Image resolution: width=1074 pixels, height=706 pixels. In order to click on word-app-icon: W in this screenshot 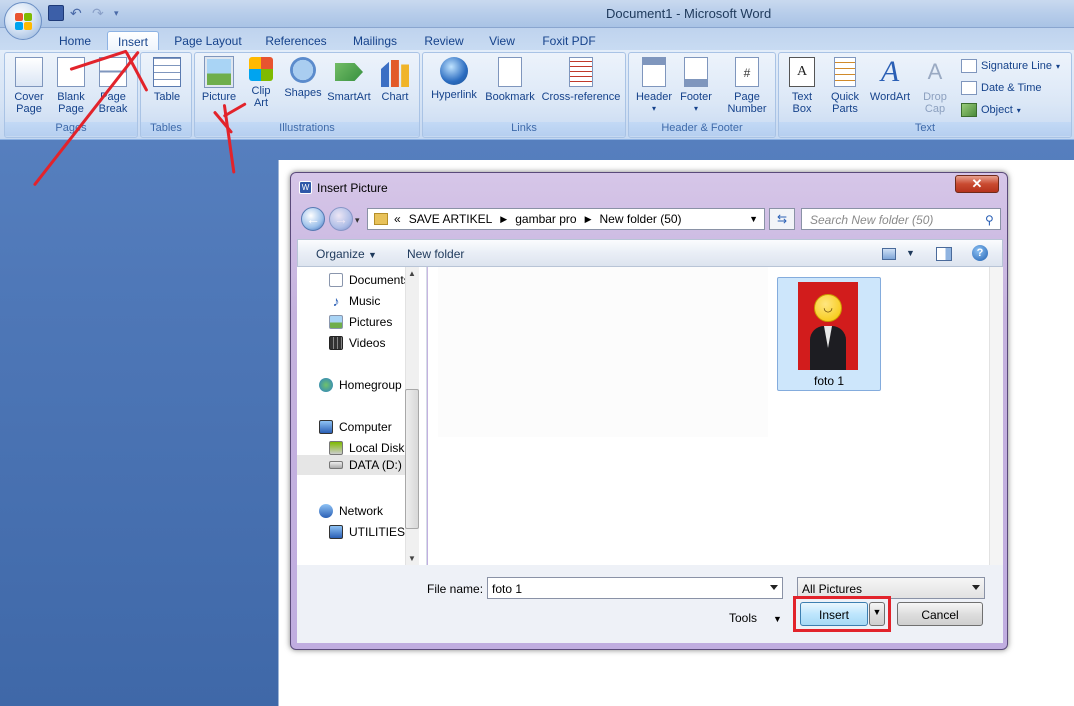, I will do `click(305, 187)`.